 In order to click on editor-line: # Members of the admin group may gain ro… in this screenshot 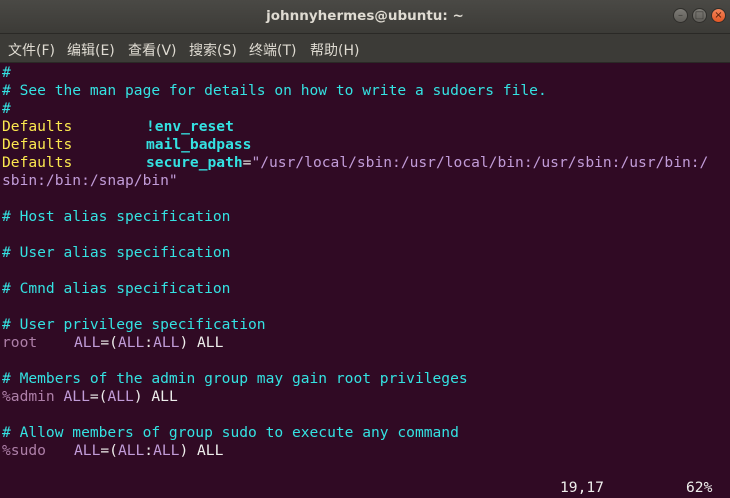, I will do `click(235, 378)`.